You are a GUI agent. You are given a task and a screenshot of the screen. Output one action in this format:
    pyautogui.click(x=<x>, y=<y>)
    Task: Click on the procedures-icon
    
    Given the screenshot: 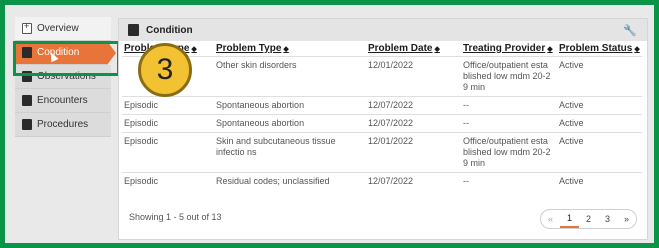 What is the action you would take?
    pyautogui.click(x=27, y=124)
    